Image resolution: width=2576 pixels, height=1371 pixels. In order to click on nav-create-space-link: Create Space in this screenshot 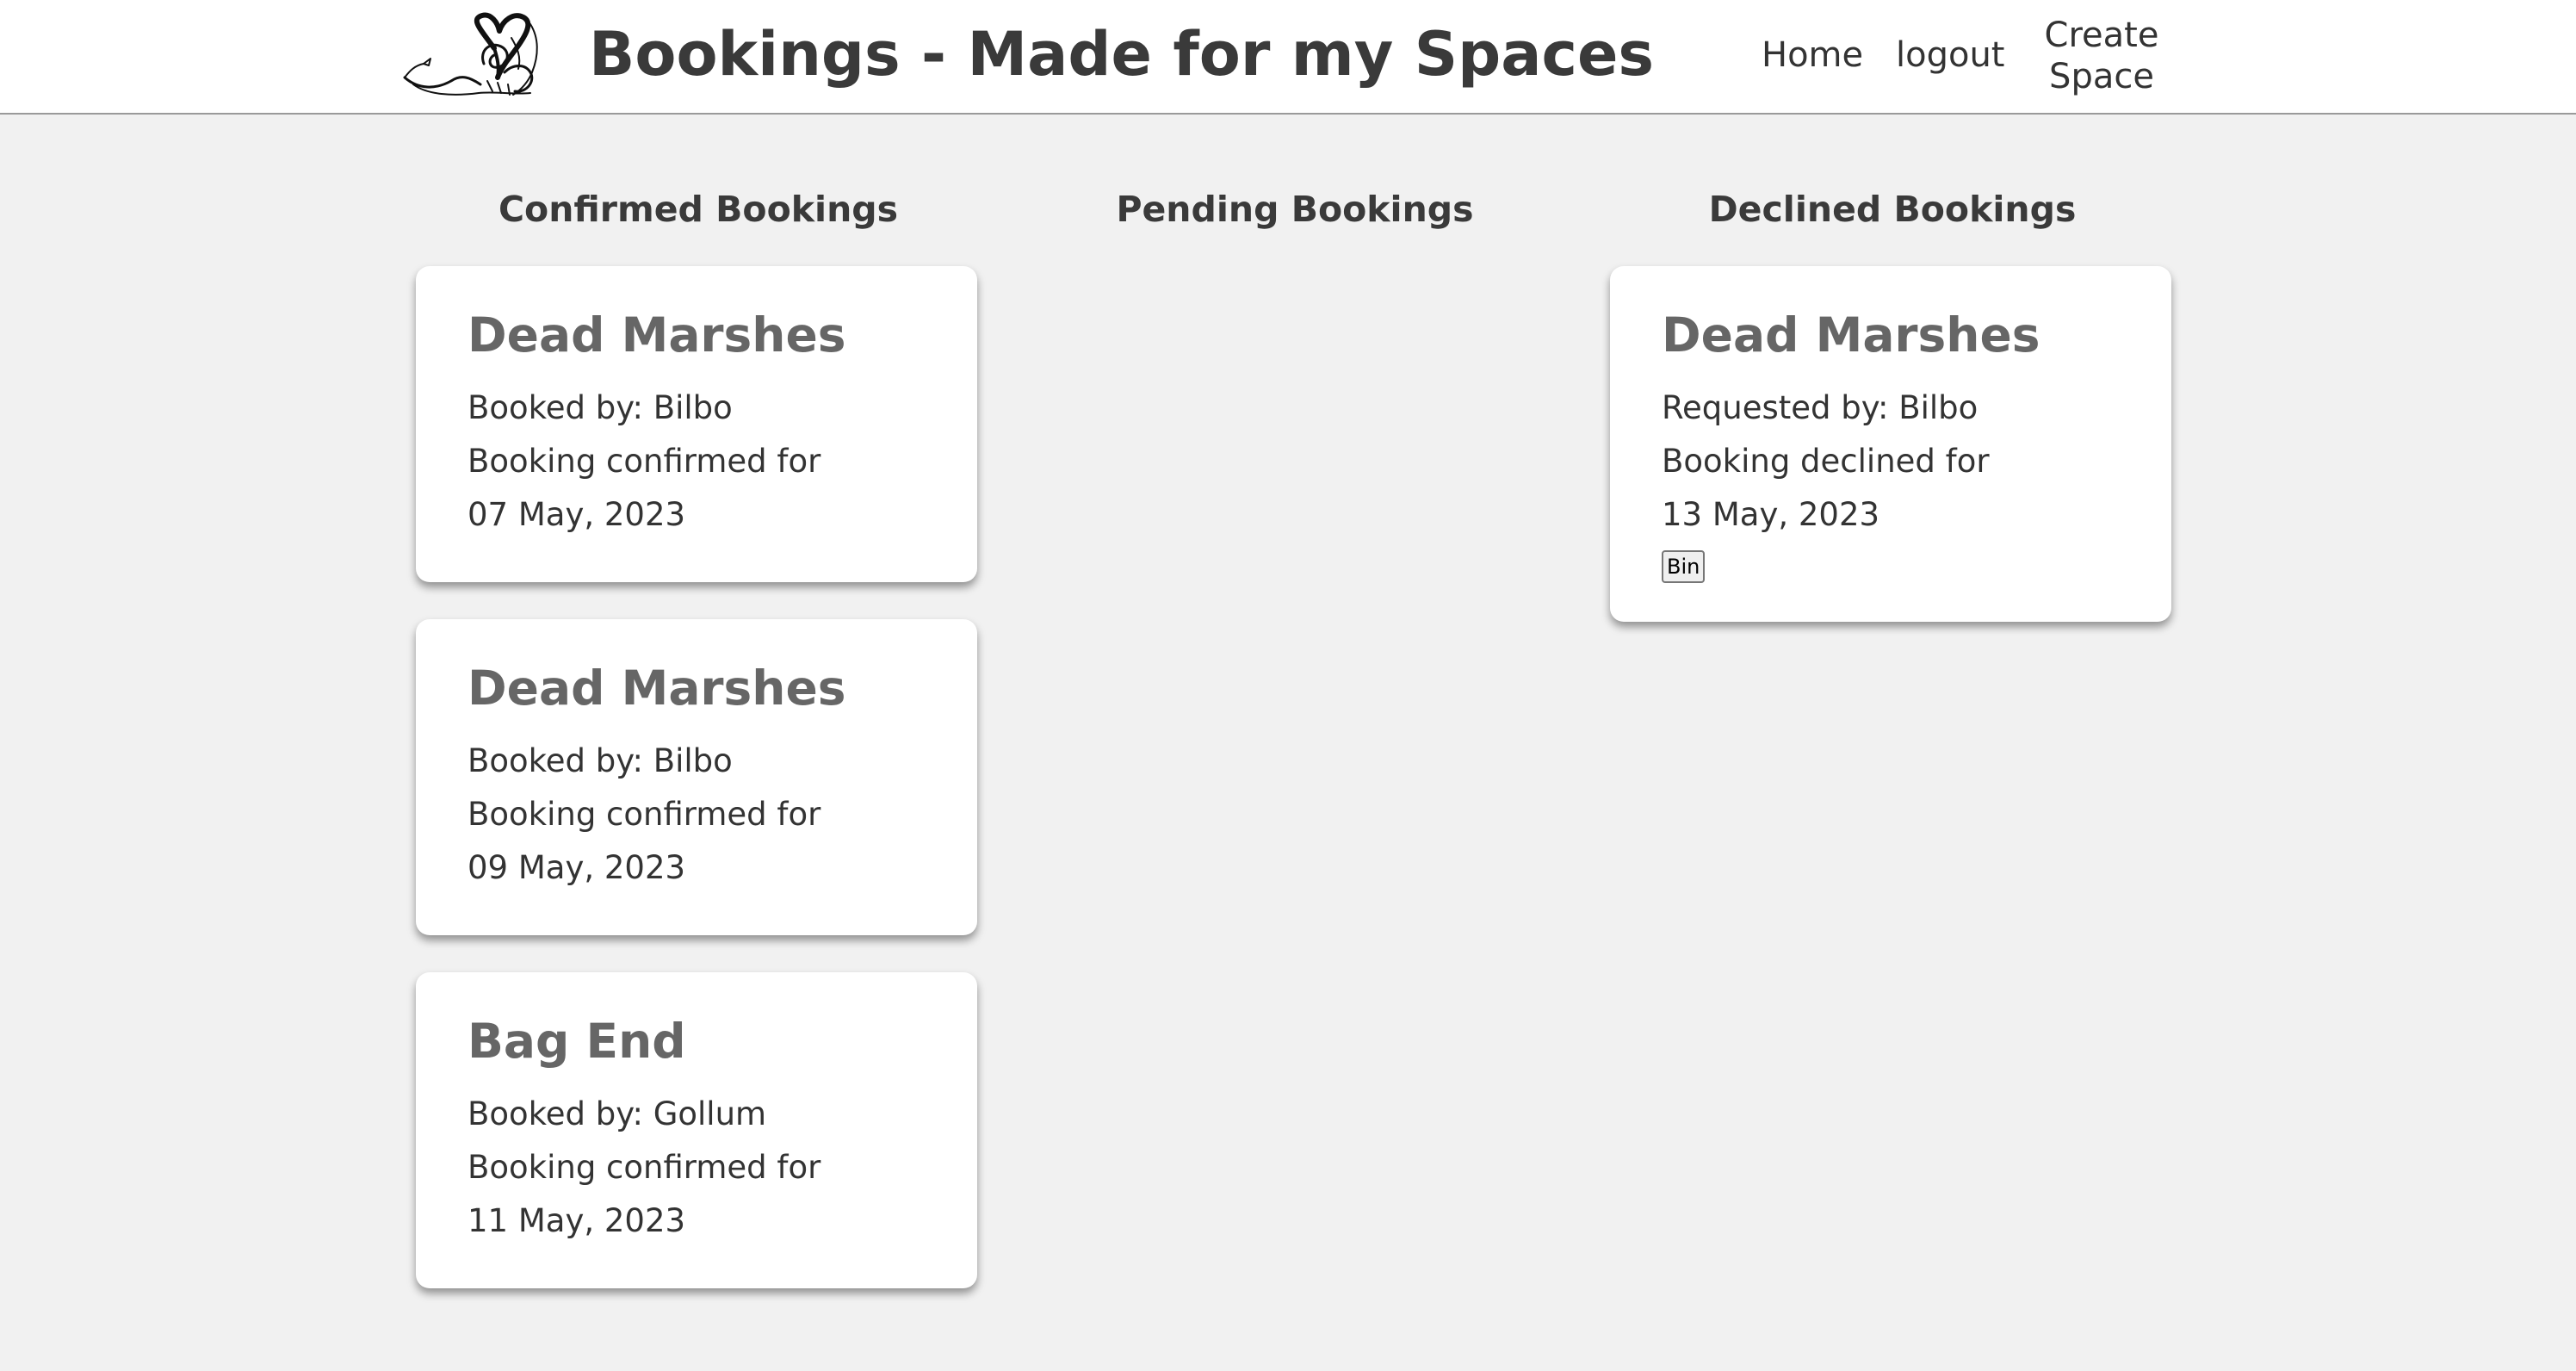, I will do `click(2102, 56)`.